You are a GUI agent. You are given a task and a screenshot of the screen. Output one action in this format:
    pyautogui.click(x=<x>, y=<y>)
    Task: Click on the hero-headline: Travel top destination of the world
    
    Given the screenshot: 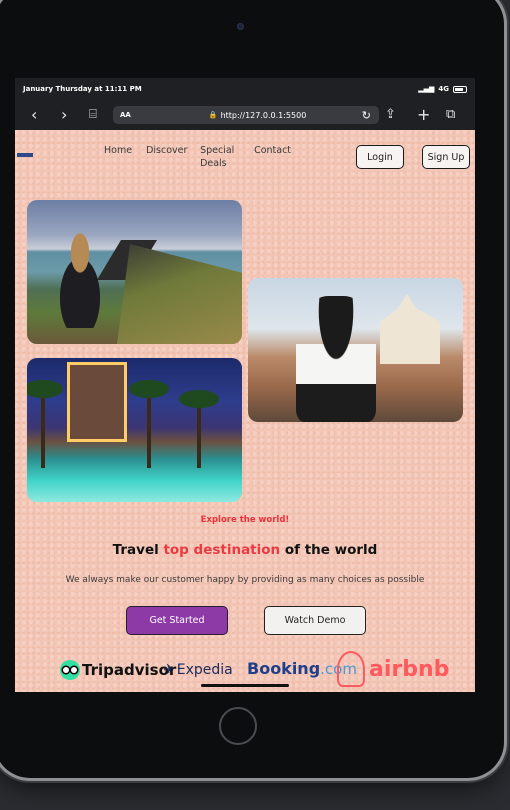 What is the action you would take?
    pyautogui.click(x=245, y=550)
    